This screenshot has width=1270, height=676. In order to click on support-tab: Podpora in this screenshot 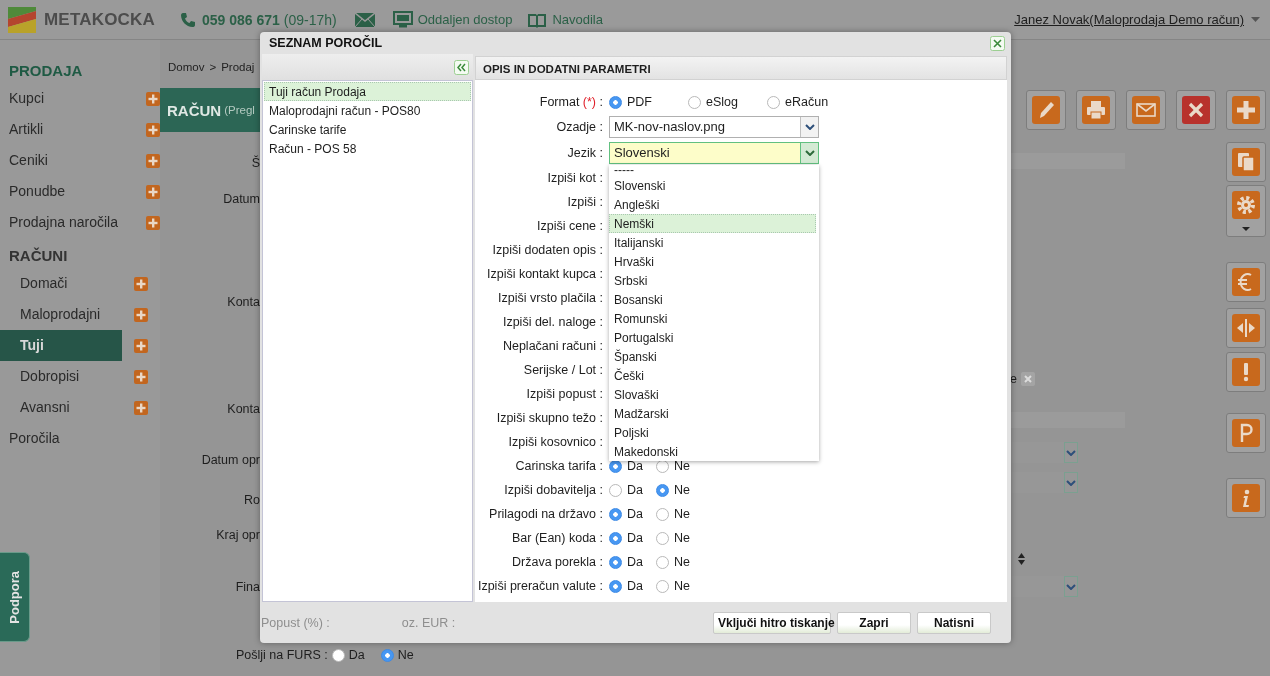, I will do `click(15, 597)`.